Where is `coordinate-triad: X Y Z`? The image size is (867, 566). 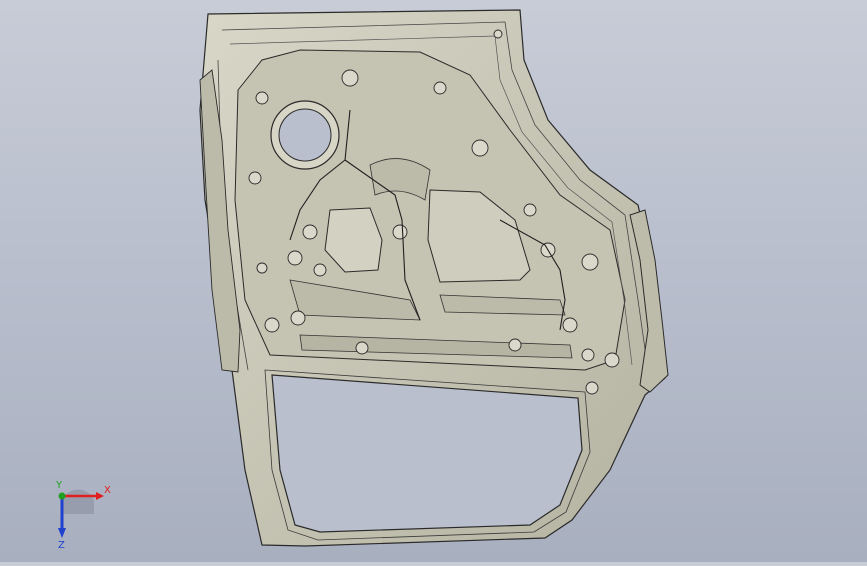 coordinate-triad: X Y Z is located at coordinates (79, 515).